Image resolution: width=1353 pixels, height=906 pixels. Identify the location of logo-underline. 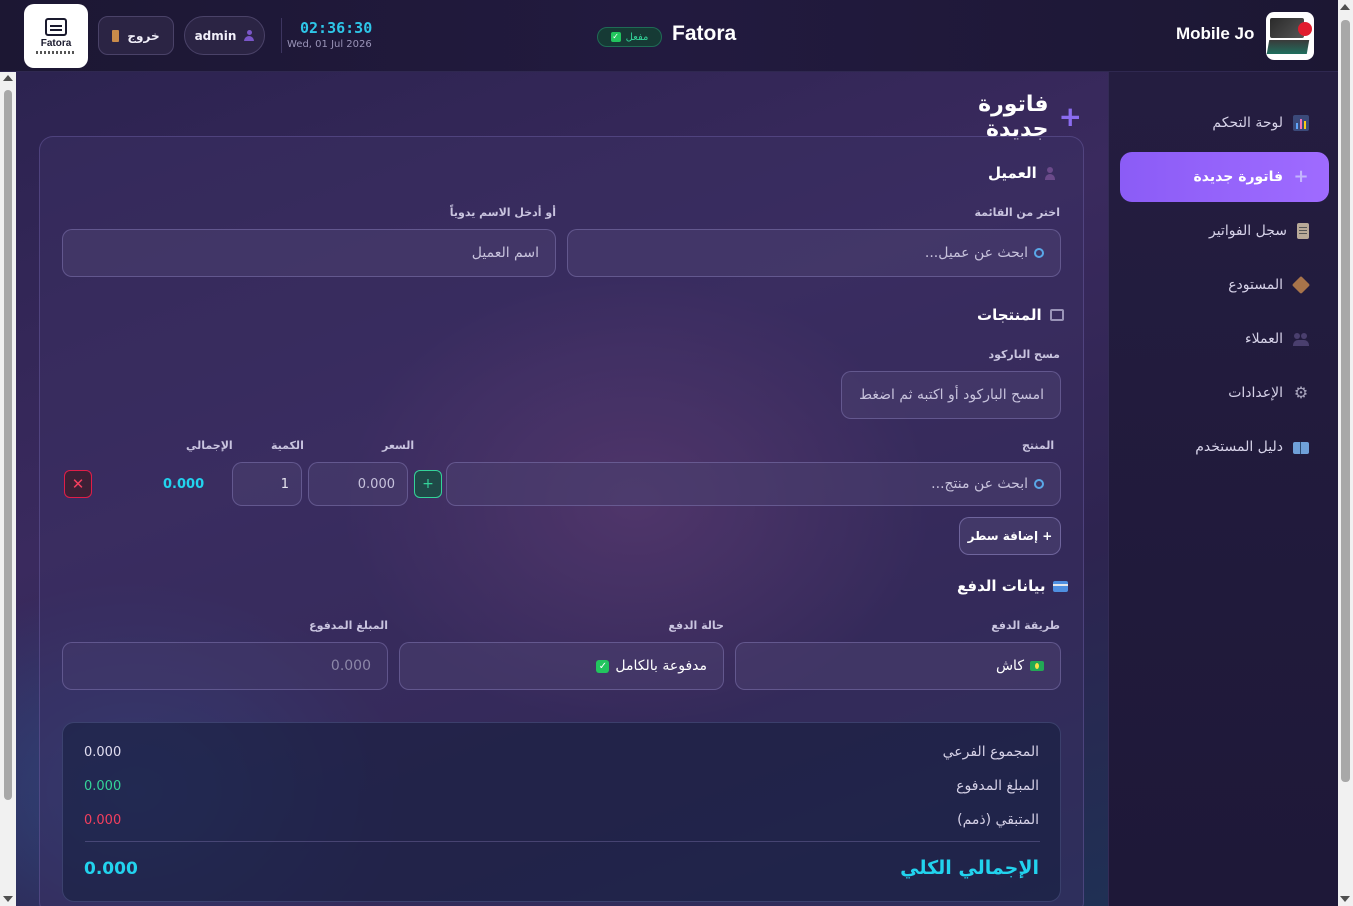
(56, 52).